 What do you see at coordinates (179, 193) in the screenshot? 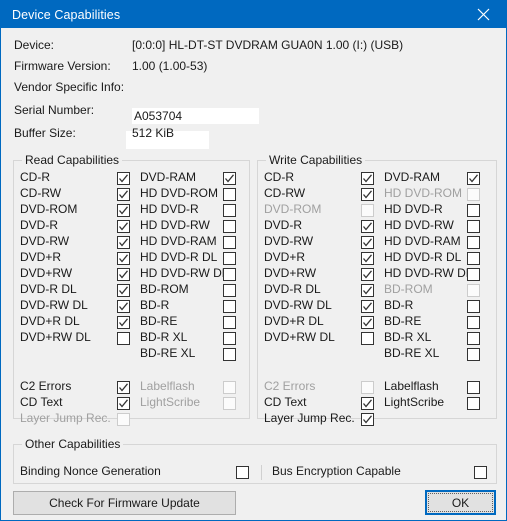
I see `capability-label: HD DVD-ROM` at bounding box center [179, 193].